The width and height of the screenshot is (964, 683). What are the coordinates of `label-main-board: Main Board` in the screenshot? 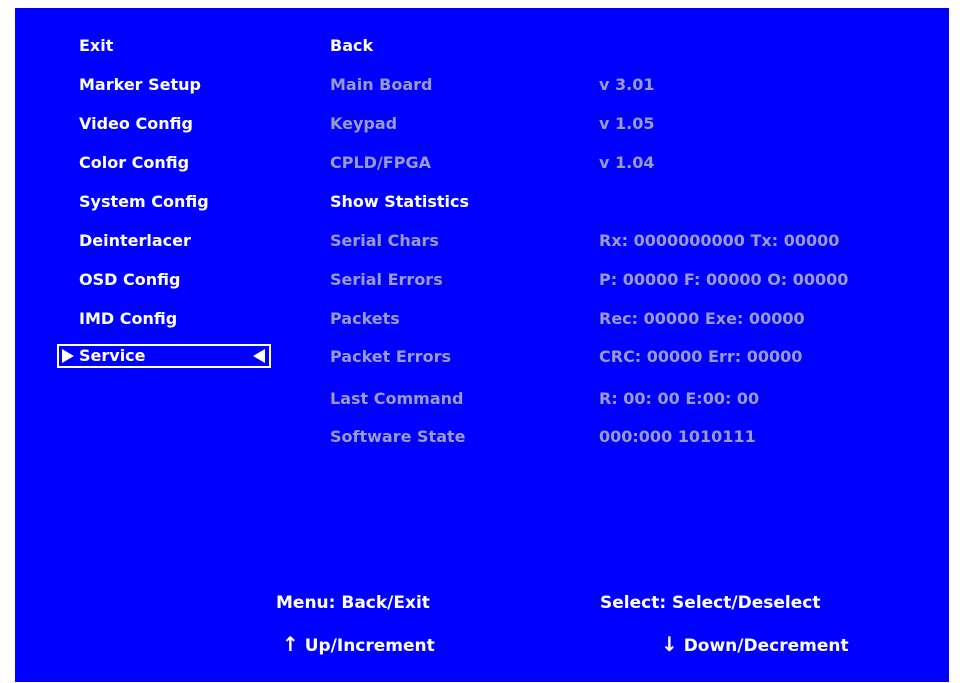 It's located at (381, 84).